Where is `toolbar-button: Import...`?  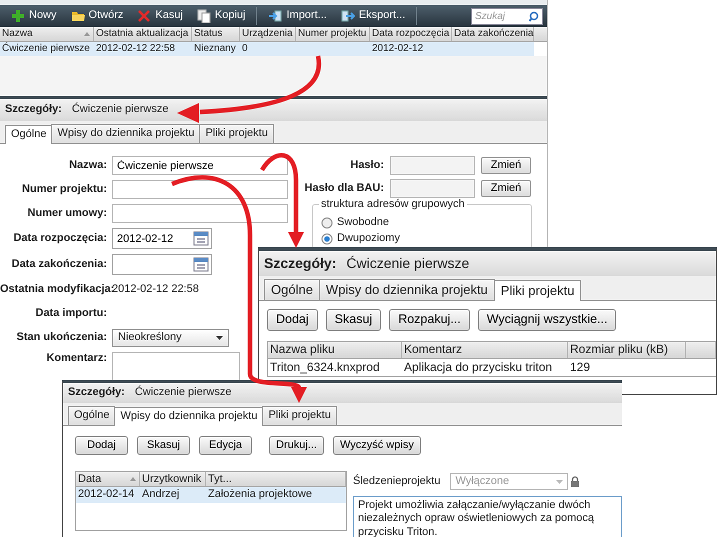 toolbar-button: Import... is located at coordinates (297, 16).